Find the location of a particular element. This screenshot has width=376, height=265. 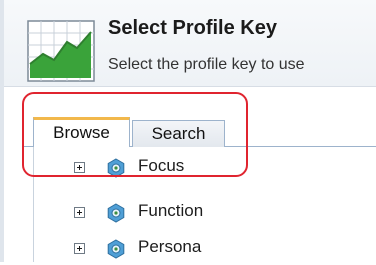

tree-node-persona: Persona is located at coordinates (205, 250).